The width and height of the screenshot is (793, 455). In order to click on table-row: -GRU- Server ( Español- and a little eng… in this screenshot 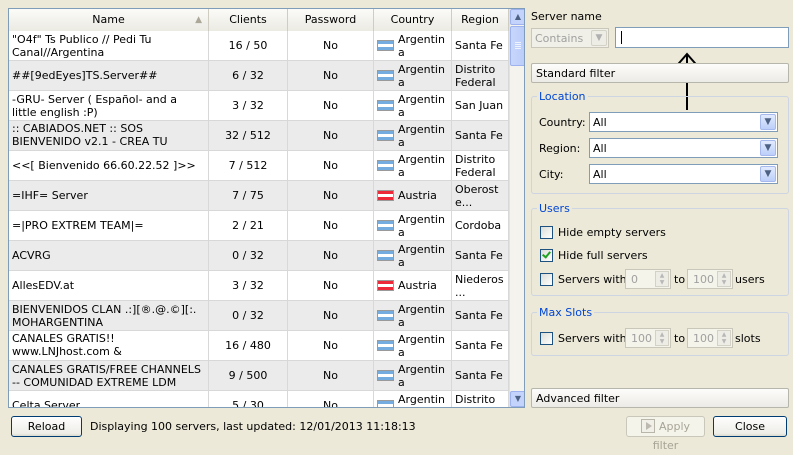, I will do `click(259, 106)`.